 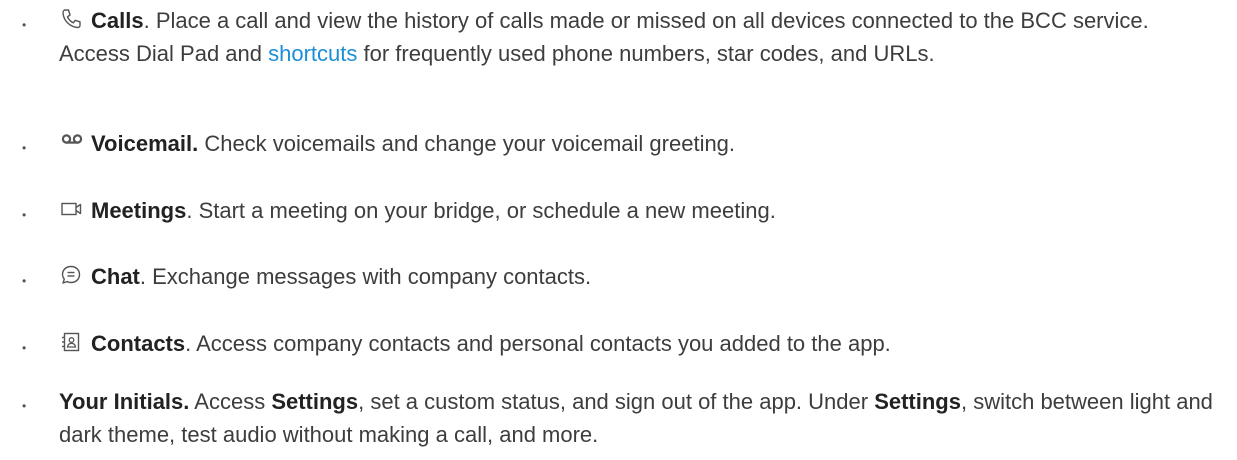 I want to click on item-title-chat: Chat, so click(x=115, y=276).